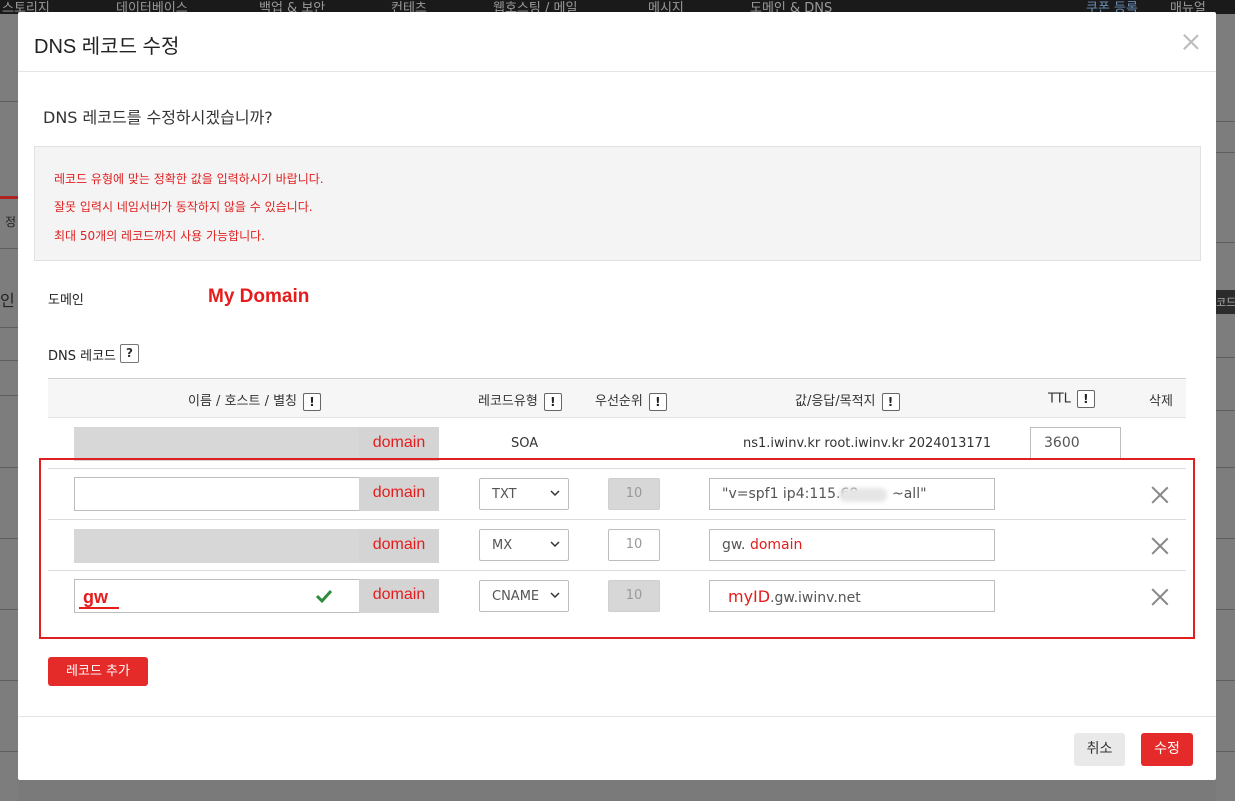  What do you see at coordinates (776, 545) in the screenshot?
I see `record-value-highlight: domain` at bounding box center [776, 545].